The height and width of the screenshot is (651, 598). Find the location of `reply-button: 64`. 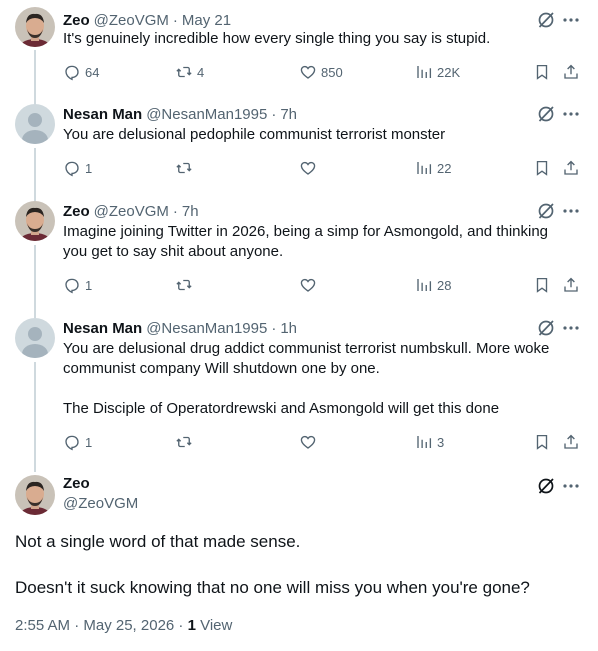

reply-button: 64 is located at coordinates (81, 72).